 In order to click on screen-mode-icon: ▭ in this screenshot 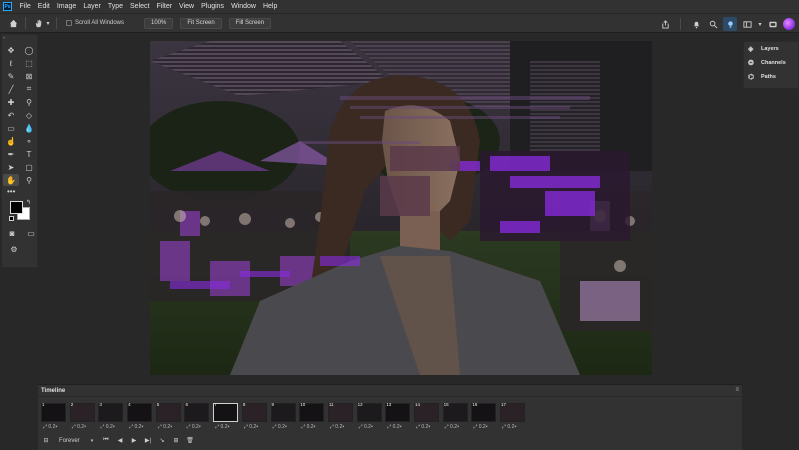, I will do `click(31, 233)`.